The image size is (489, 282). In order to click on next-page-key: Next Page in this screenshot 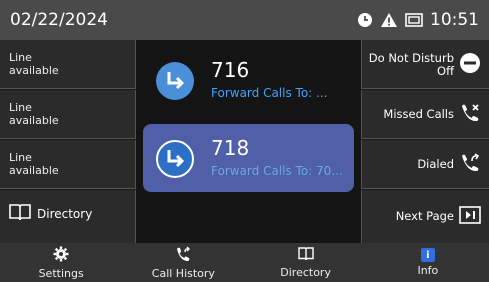, I will do `click(425, 216)`.